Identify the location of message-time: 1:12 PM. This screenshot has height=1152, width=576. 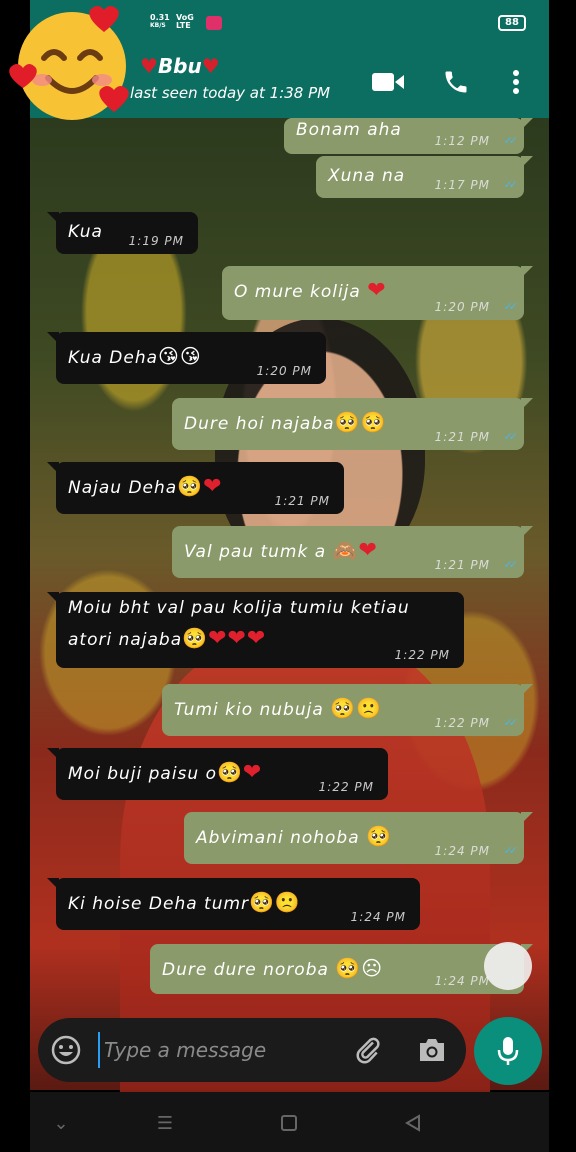
(462, 141).